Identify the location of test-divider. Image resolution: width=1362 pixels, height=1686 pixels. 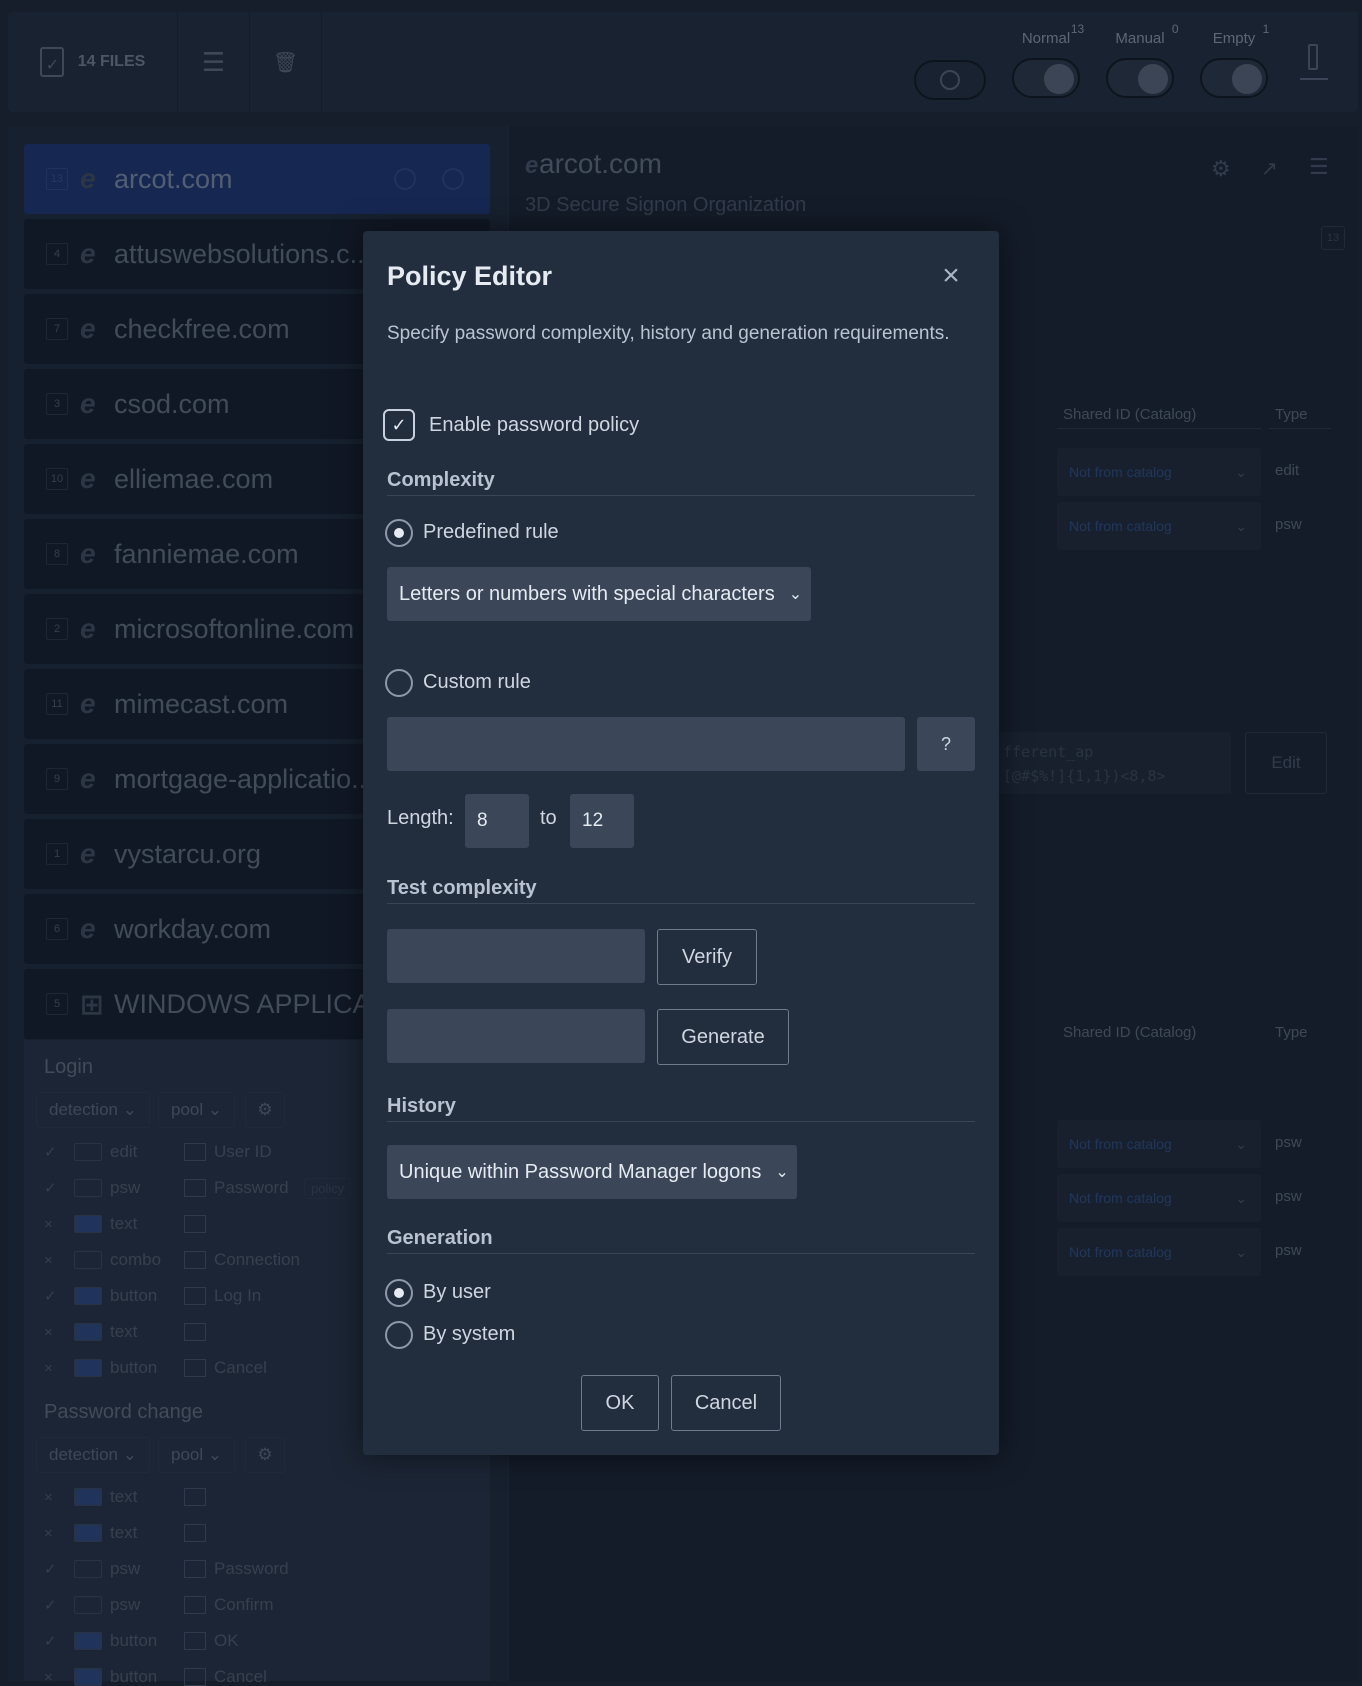
(681, 903).